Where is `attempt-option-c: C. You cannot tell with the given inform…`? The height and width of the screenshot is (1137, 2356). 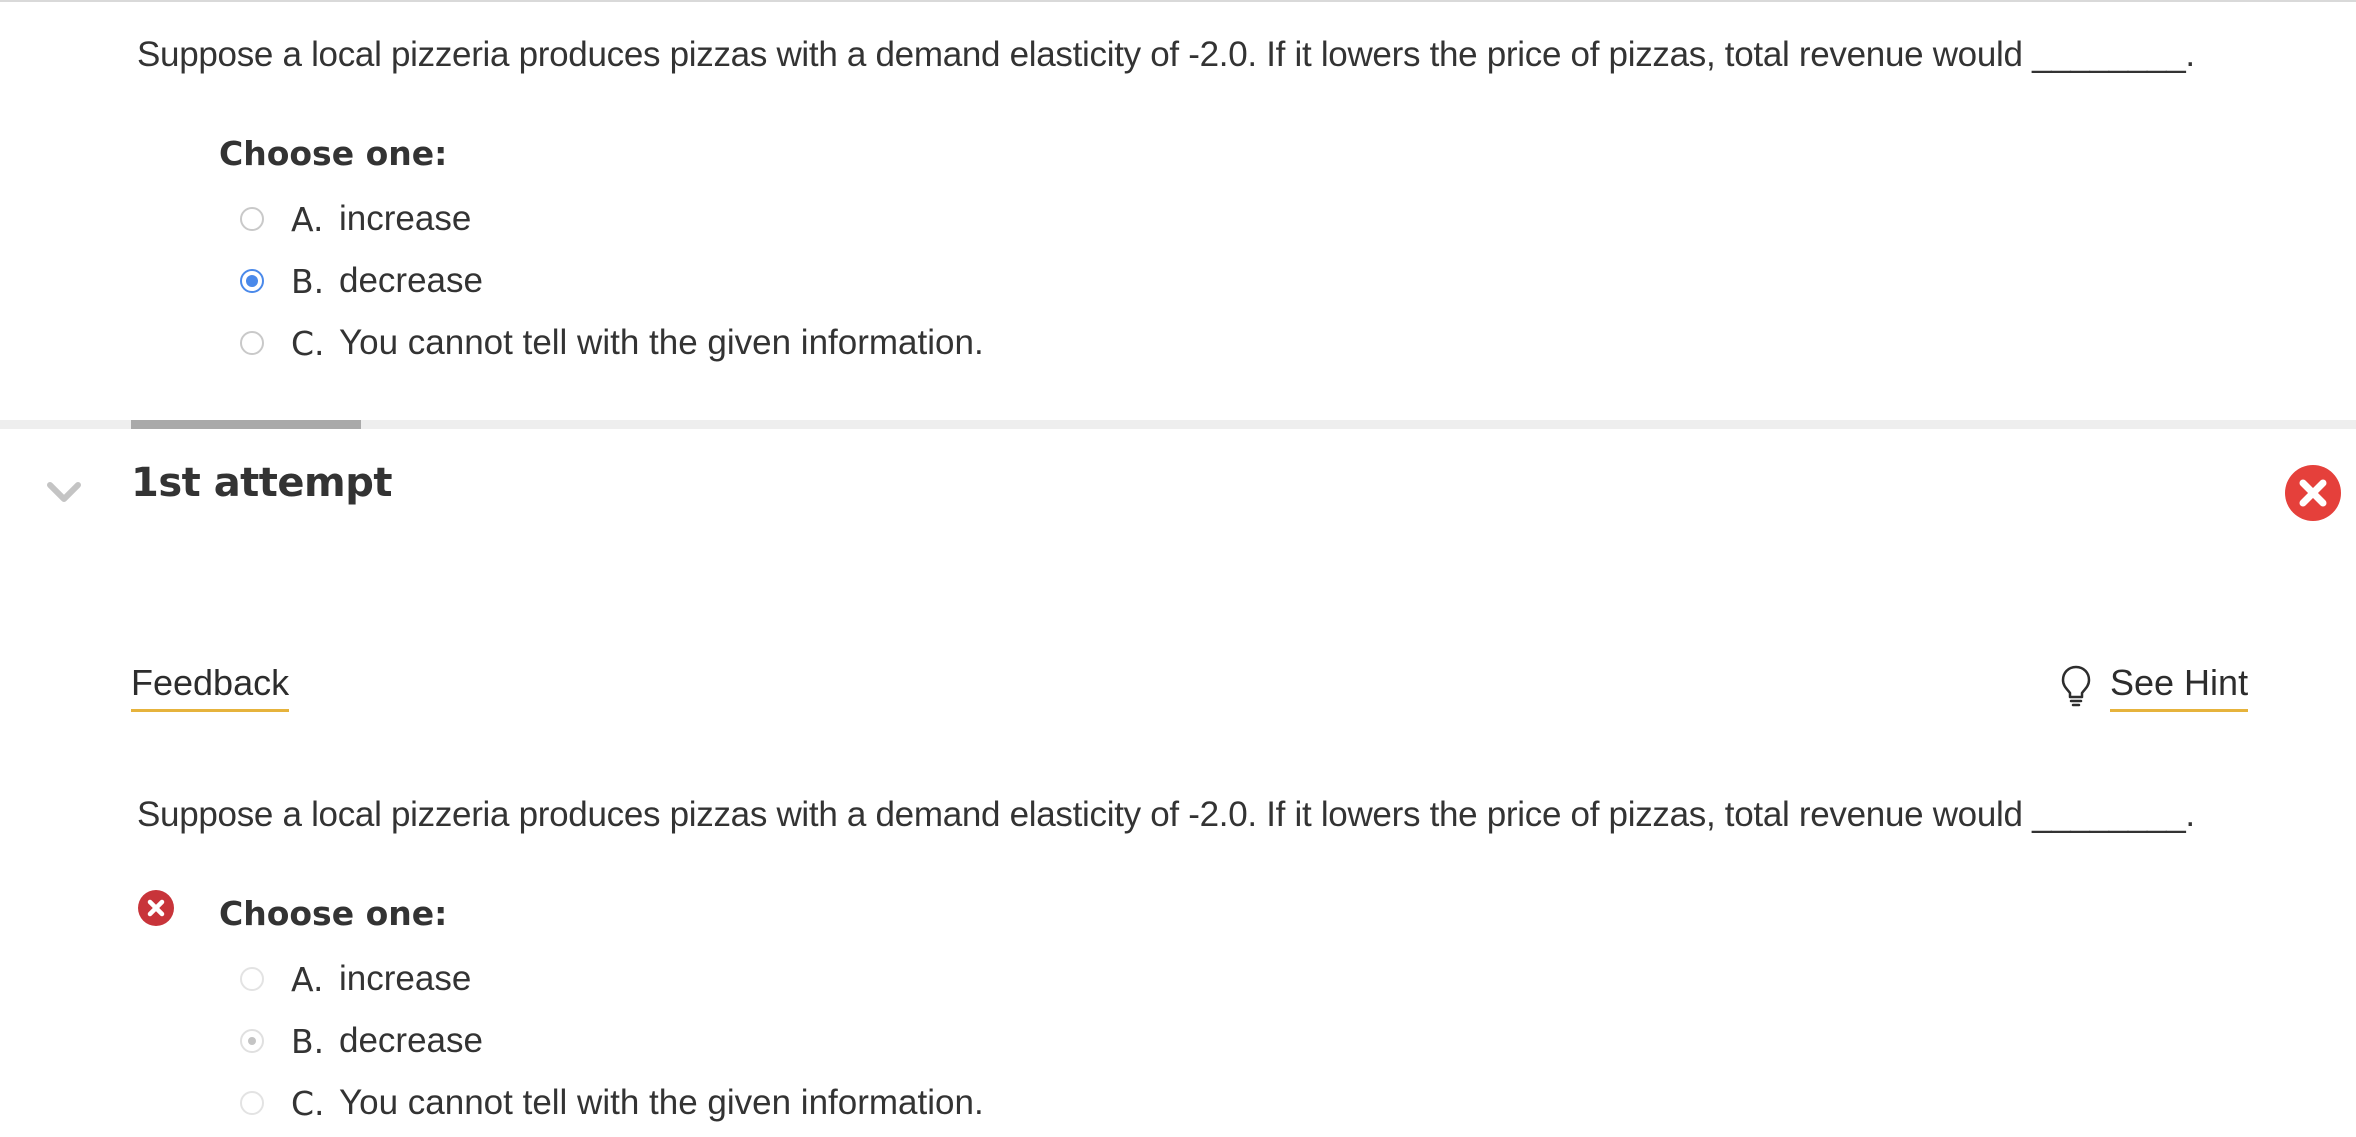 attempt-option-c: C. You cannot tell with the given inform… is located at coordinates (612, 1103).